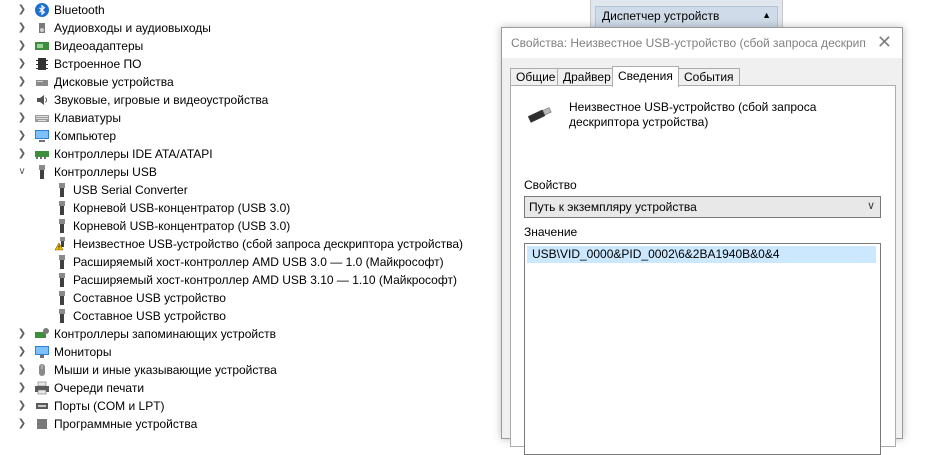  What do you see at coordinates (539, 115) in the screenshot?
I see `usb-device-icon` at bounding box center [539, 115].